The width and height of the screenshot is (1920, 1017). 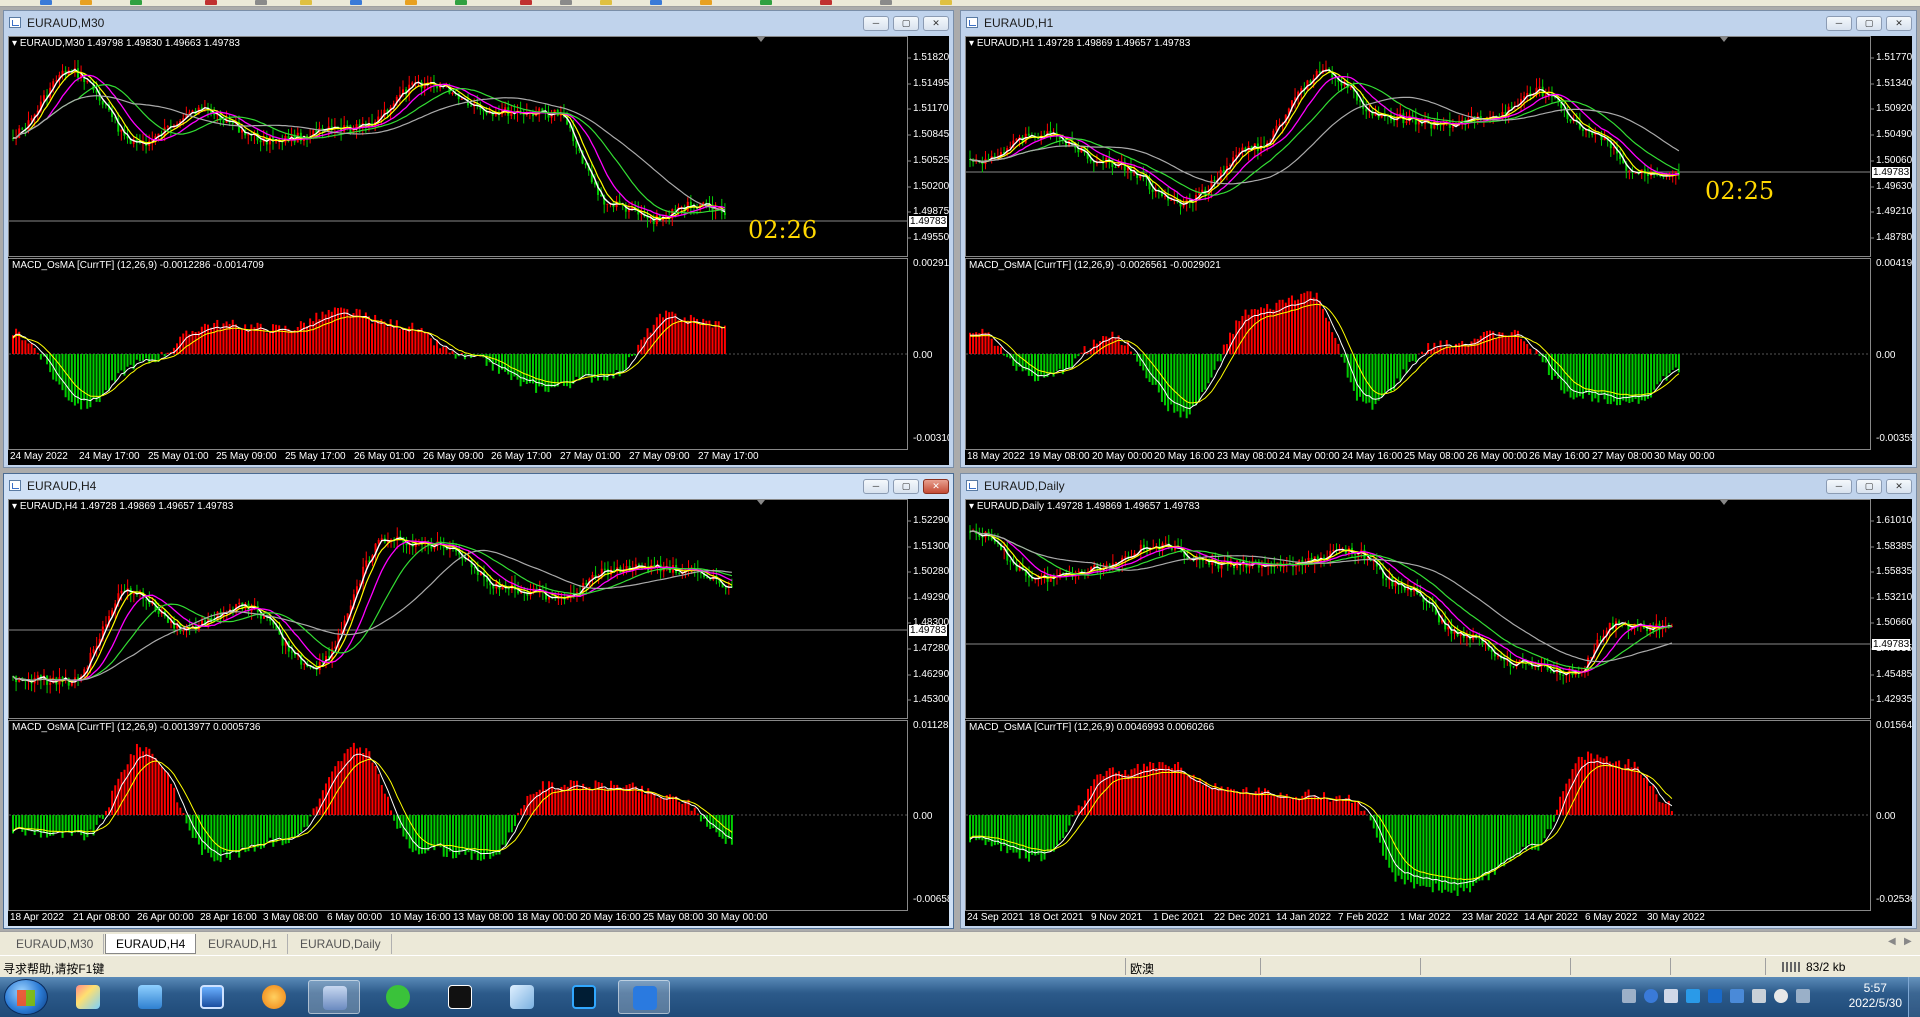 I want to click on time-label: 10 May 16:00, so click(x=420, y=917).